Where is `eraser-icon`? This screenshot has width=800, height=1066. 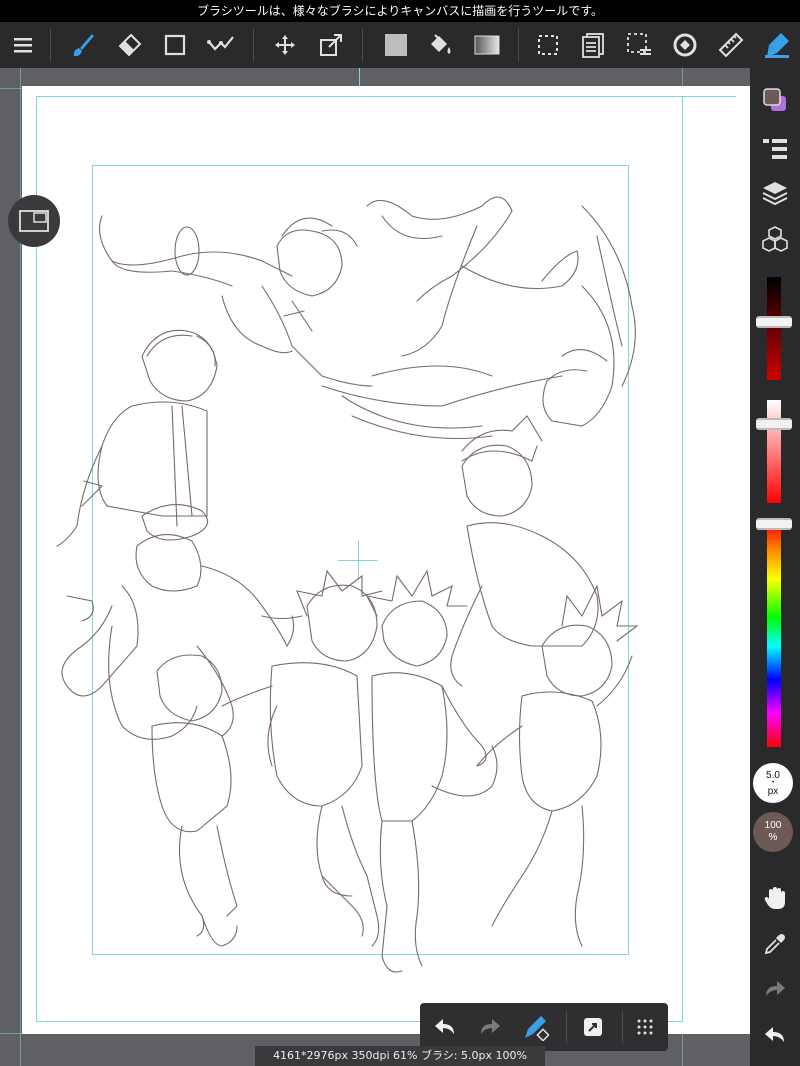 eraser-icon is located at coordinates (129, 45).